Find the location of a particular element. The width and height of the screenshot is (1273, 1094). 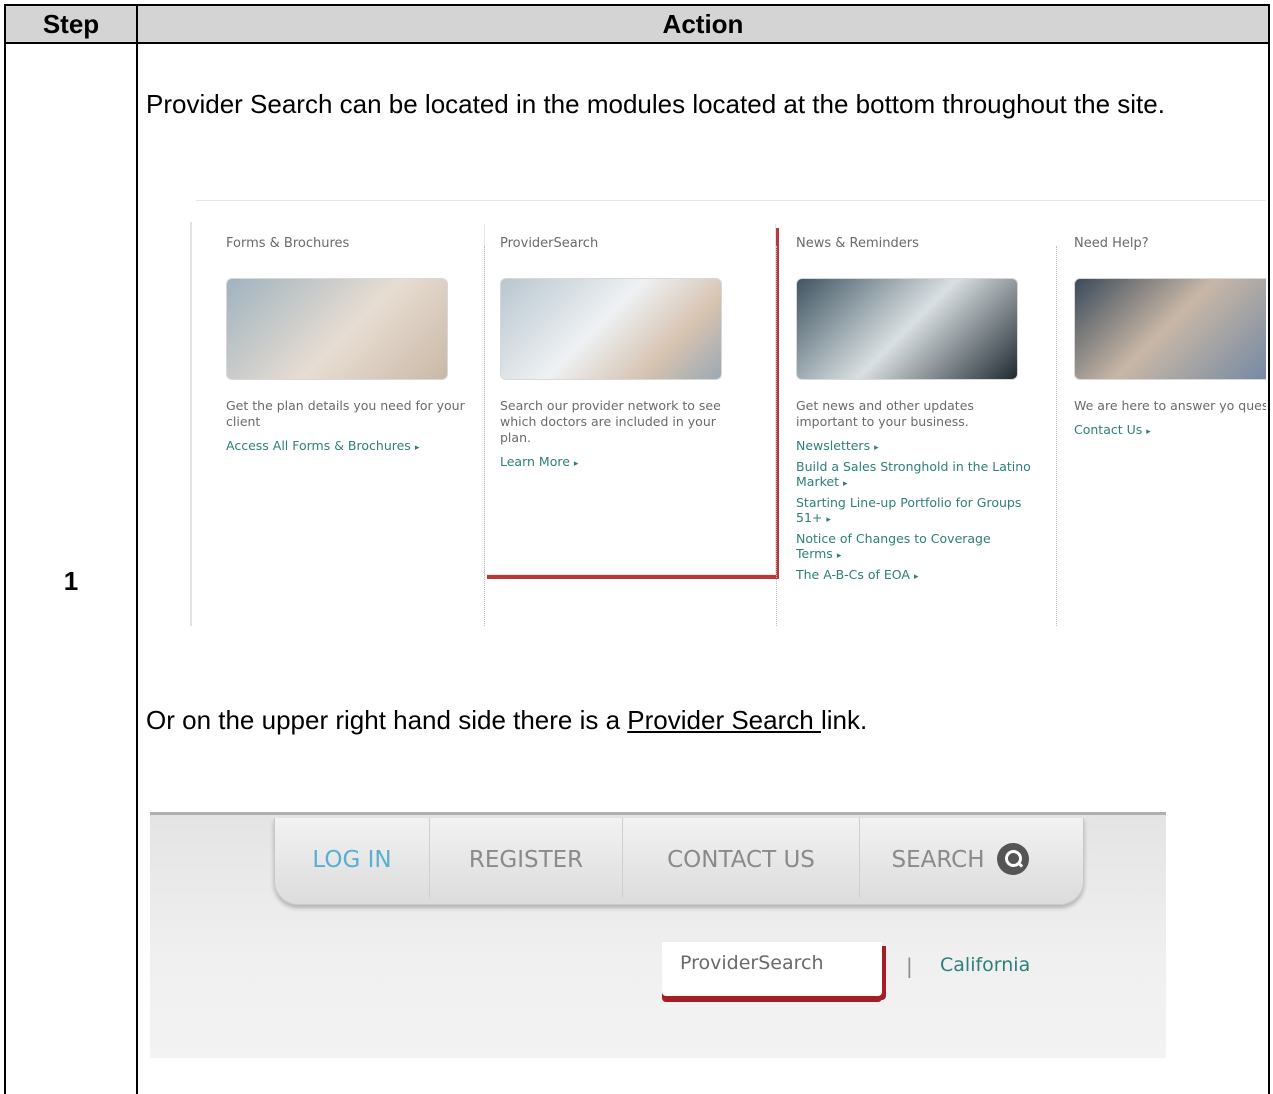

provider-search-link: Provider Search is located at coordinates (724, 720).